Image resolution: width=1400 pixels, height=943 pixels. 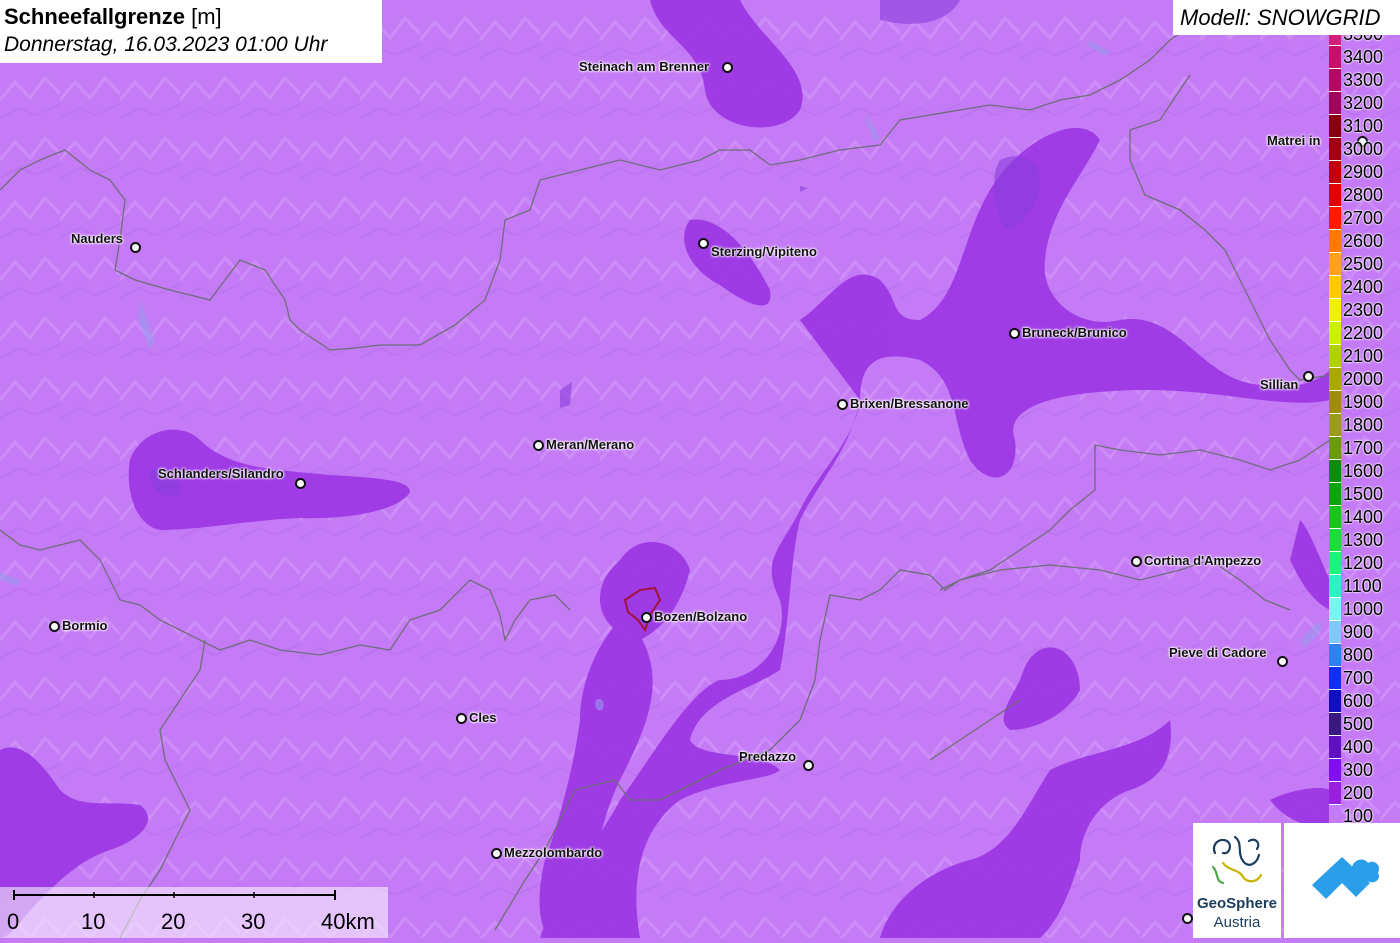 I want to click on legend-label: 800, so click(x=1358, y=655).